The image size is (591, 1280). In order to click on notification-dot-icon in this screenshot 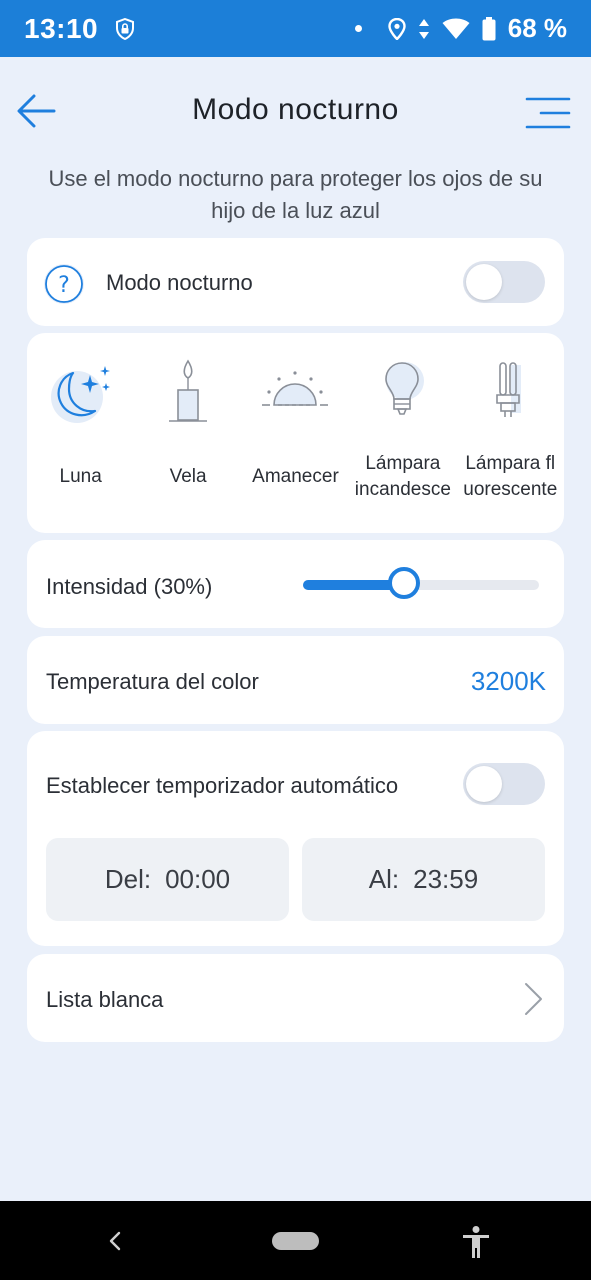, I will do `click(358, 28)`.